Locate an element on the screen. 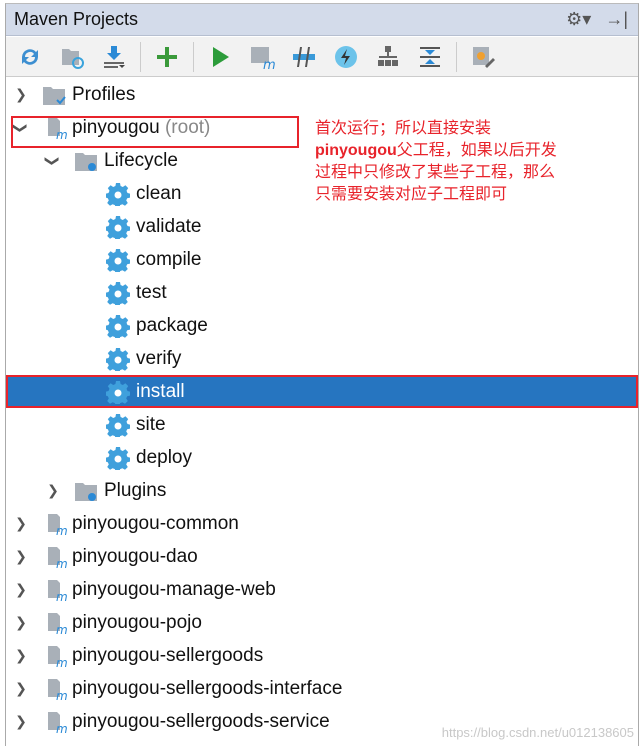 The image size is (642, 746). tree-item-goal-compile: compile is located at coordinates (322, 259).